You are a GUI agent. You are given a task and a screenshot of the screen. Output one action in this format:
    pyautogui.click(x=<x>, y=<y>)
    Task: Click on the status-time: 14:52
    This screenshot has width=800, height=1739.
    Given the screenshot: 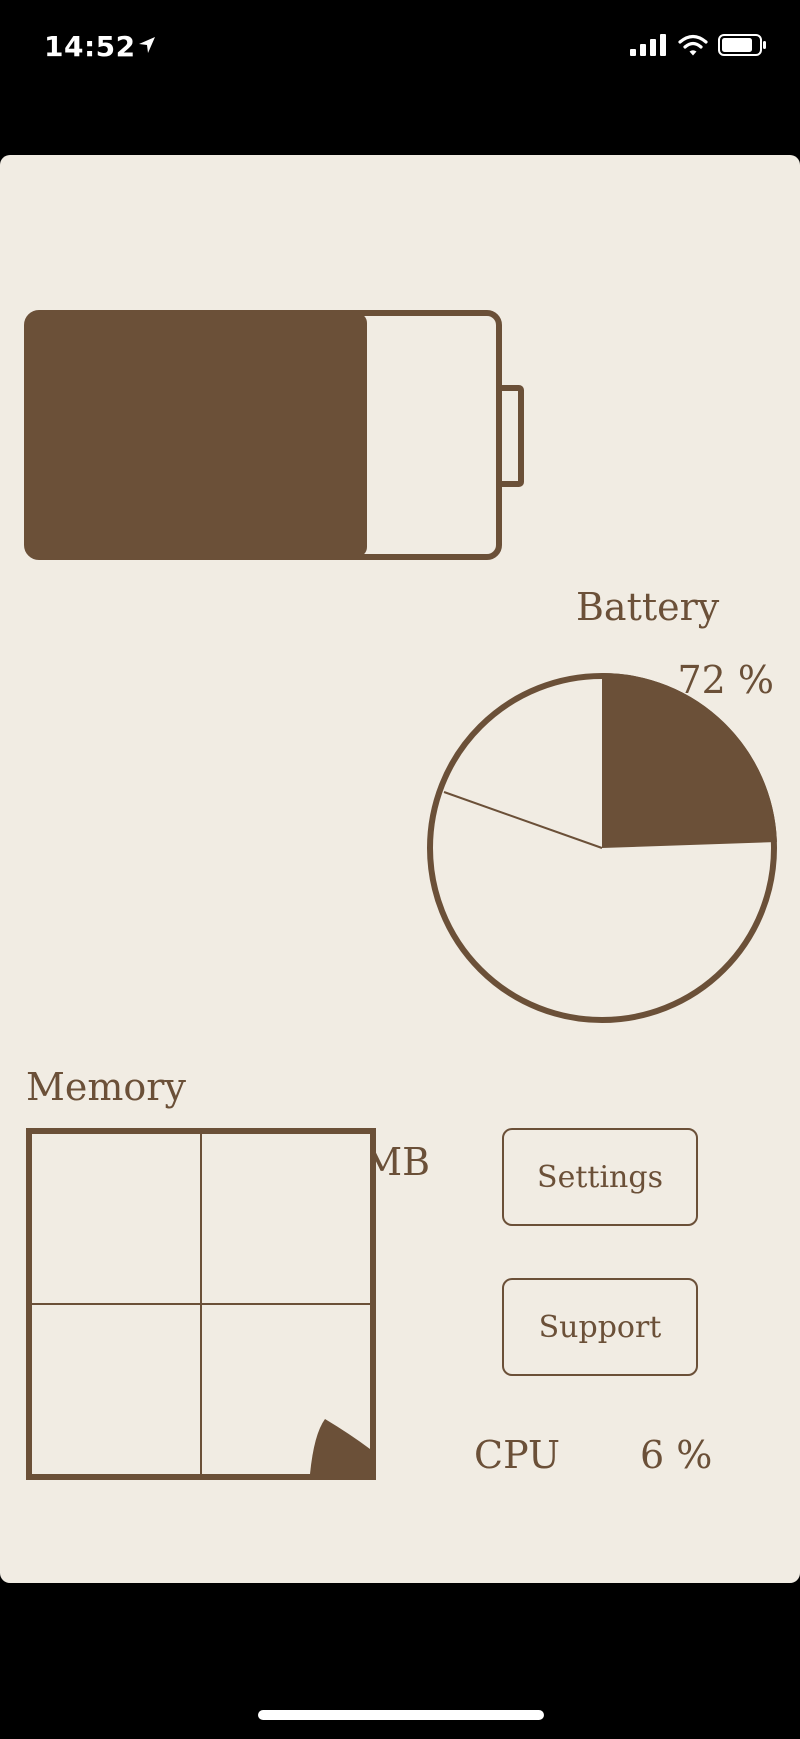 What is the action you would take?
    pyautogui.click(x=90, y=46)
    